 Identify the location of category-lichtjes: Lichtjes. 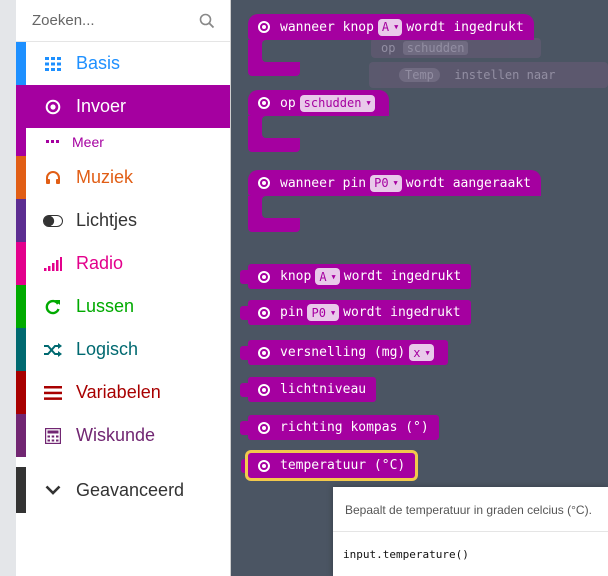
(123, 220).